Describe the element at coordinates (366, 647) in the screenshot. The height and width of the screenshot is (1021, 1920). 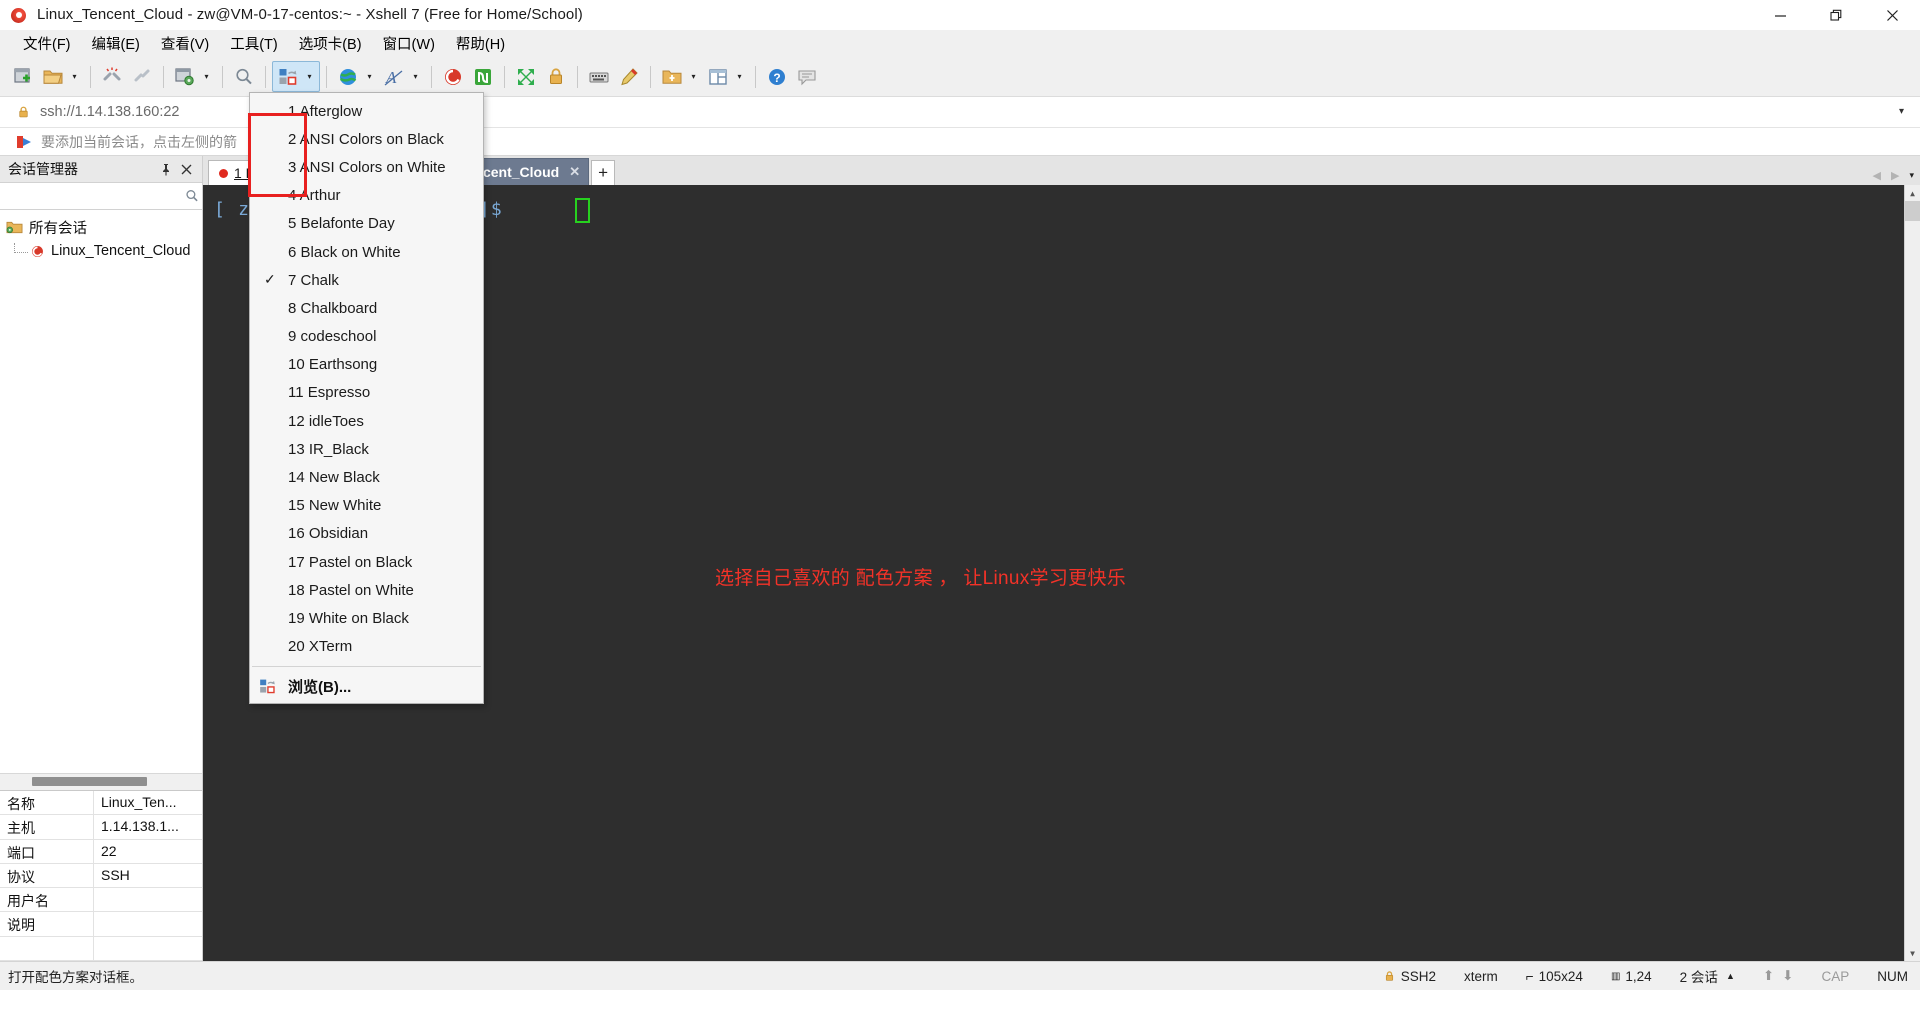
I see `menu-item-scheme-20: 20 XTerm` at that location.